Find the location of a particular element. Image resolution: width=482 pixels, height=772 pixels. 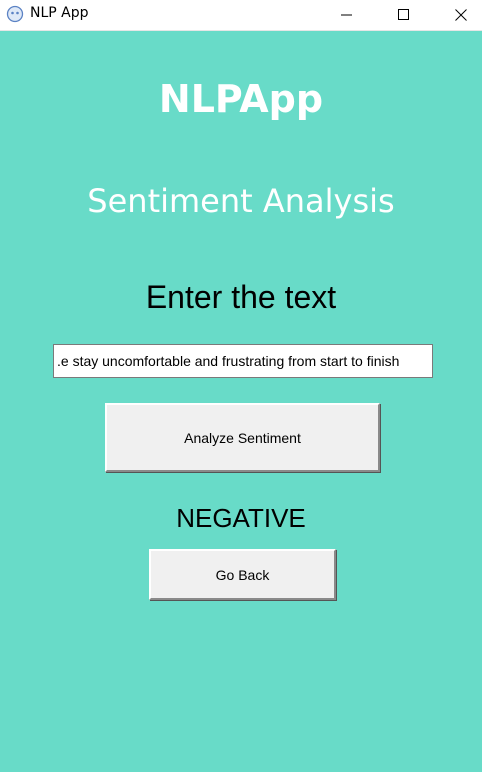

title-bar: NLP App is located at coordinates (241, 15).